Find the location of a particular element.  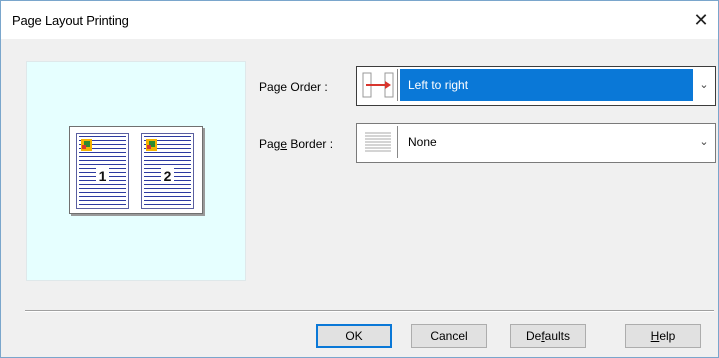

defaults-button: Defaults is located at coordinates (548, 336).